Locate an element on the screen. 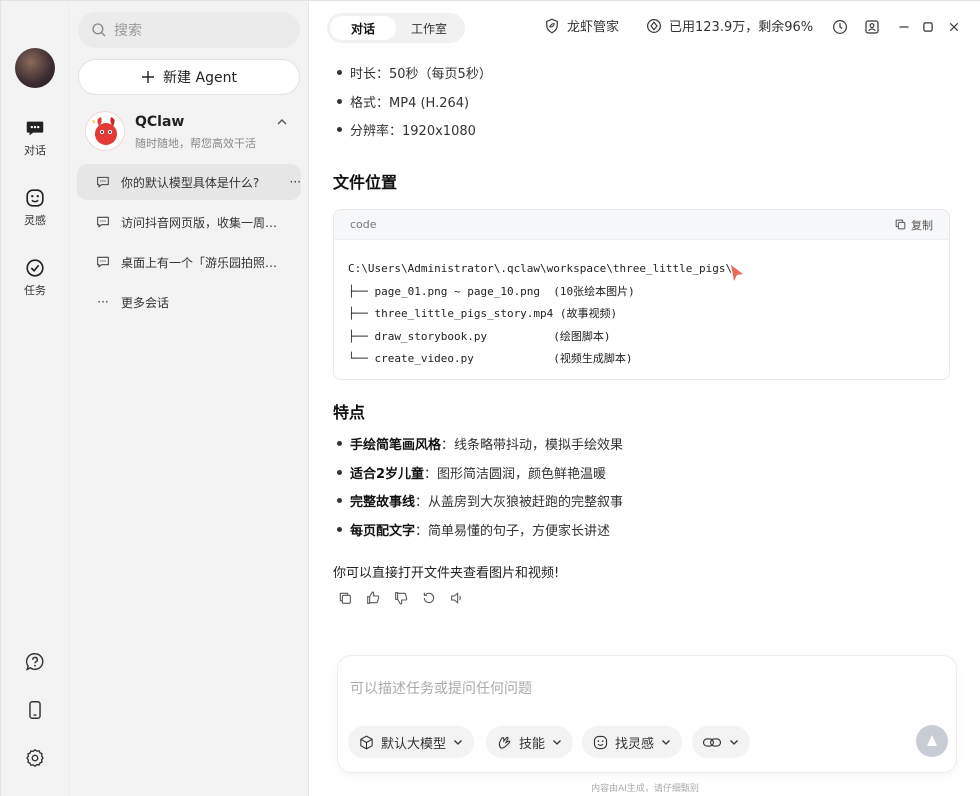 The width and height of the screenshot is (980, 796). code-language: code is located at coordinates (363, 224).